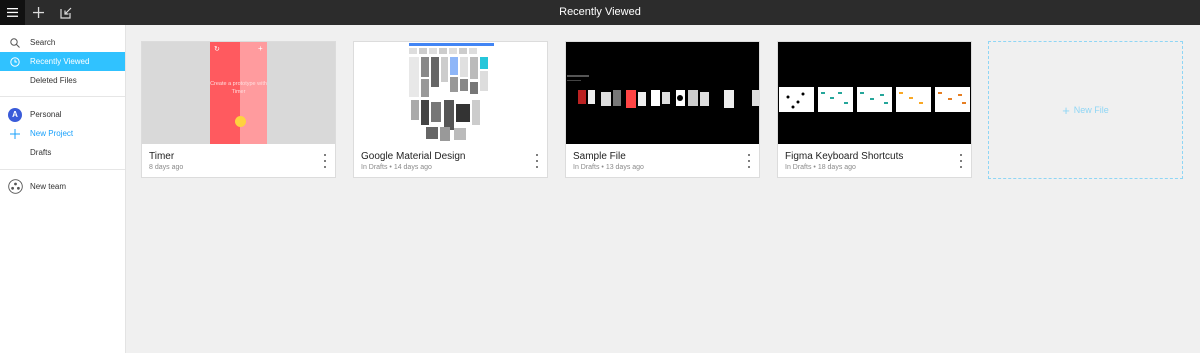  What do you see at coordinates (599, 156) in the screenshot?
I see `file-title: Sample File` at bounding box center [599, 156].